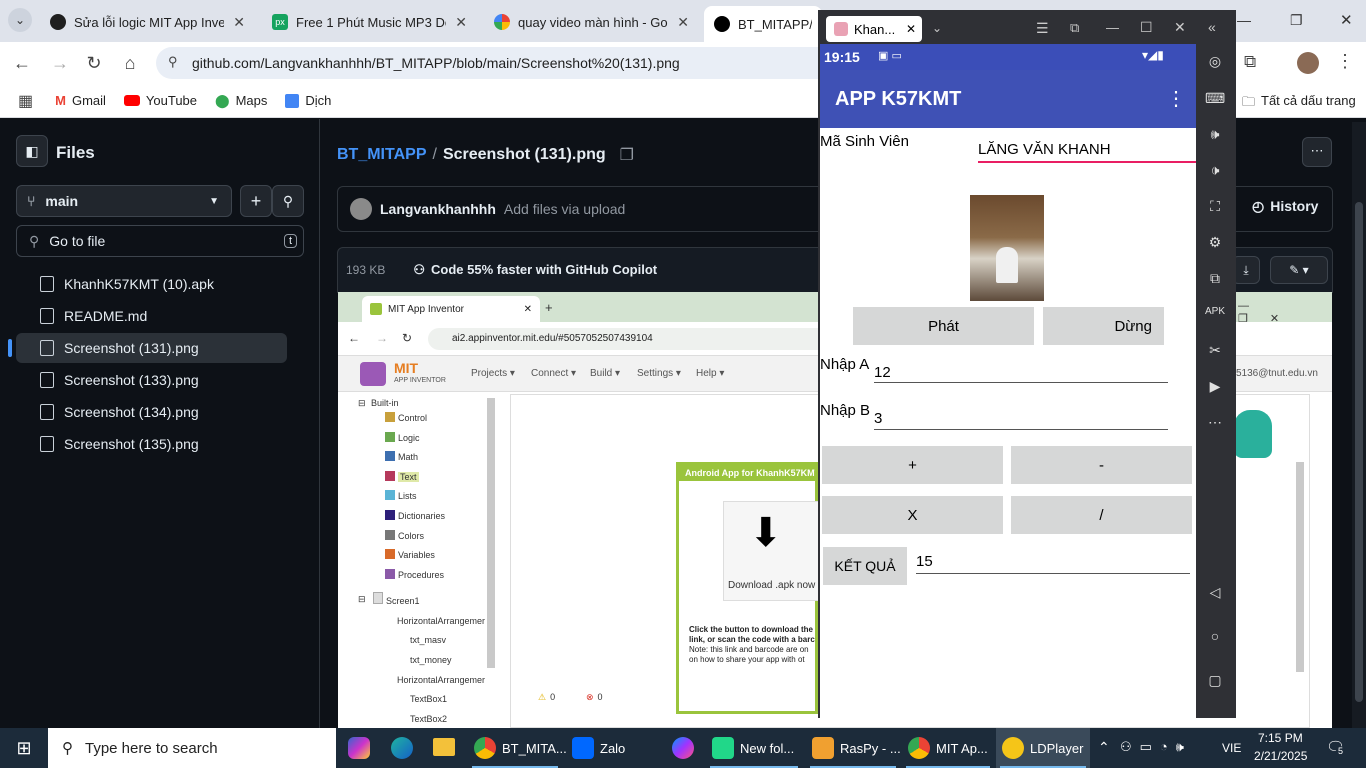 The image size is (1366, 768). I want to click on restore-window-icon: ❐, so click(1296, 20).